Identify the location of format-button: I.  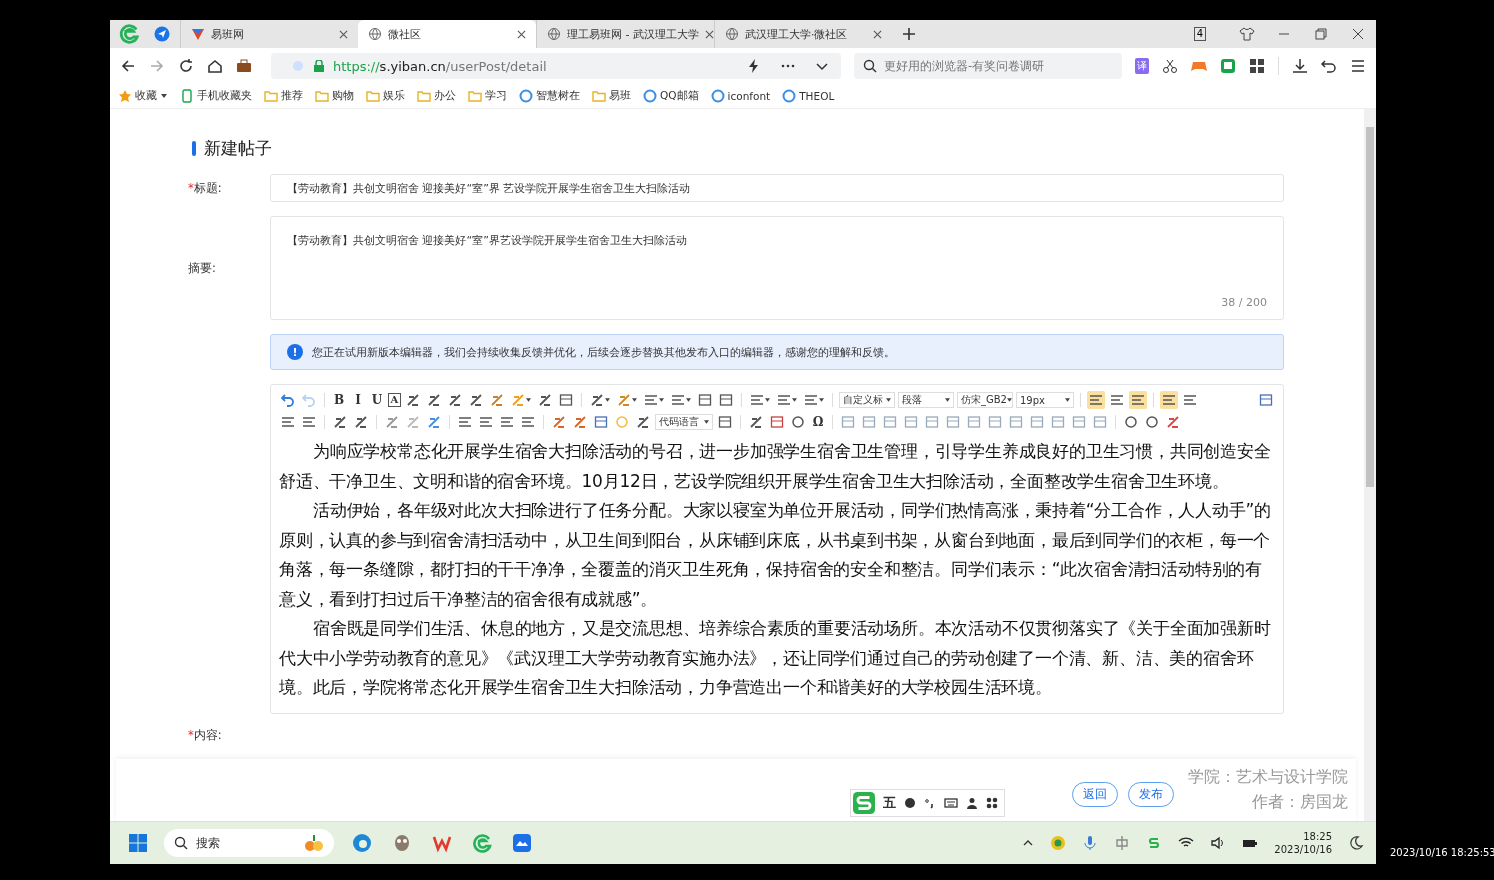
(358, 400).